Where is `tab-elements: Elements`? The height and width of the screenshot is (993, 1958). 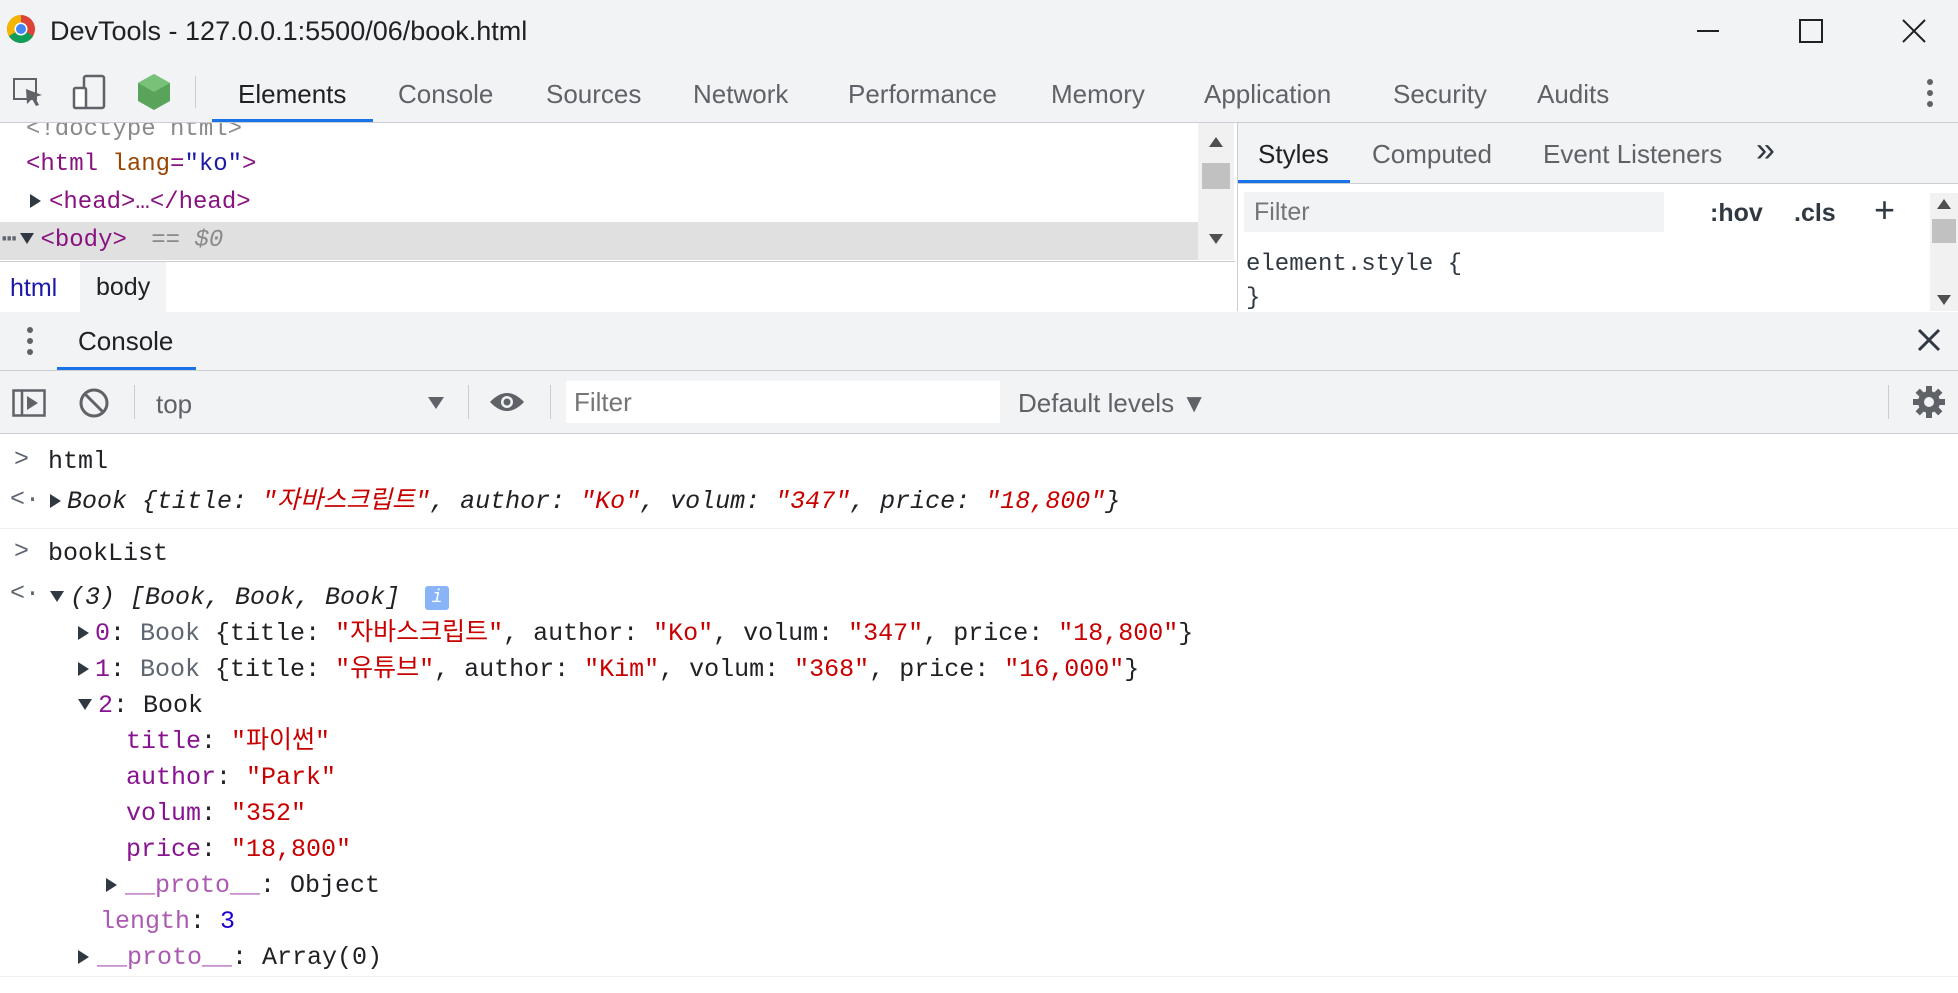 tab-elements: Elements is located at coordinates (292, 94).